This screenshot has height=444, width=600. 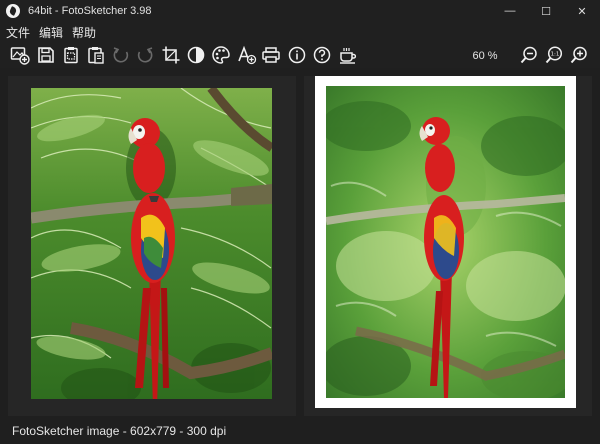 I want to click on menu-file: 文件, so click(x=18, y=32).